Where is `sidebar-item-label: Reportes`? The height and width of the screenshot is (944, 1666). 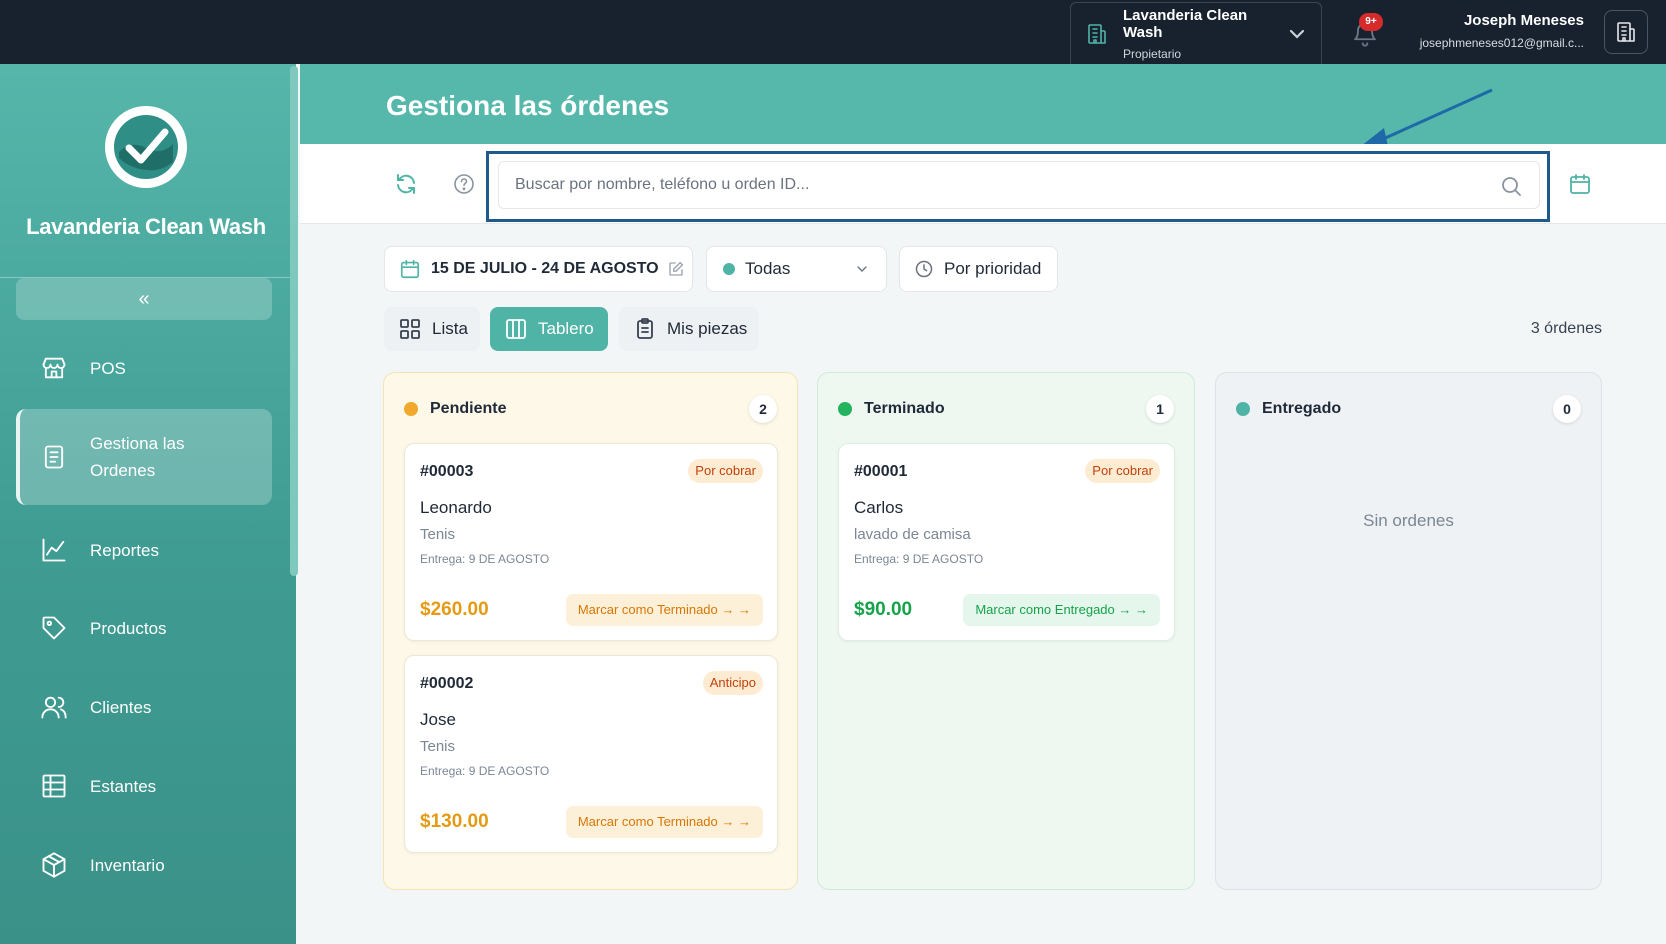 sidebar-item-label: Reportes is located at coordinates (124, 550).